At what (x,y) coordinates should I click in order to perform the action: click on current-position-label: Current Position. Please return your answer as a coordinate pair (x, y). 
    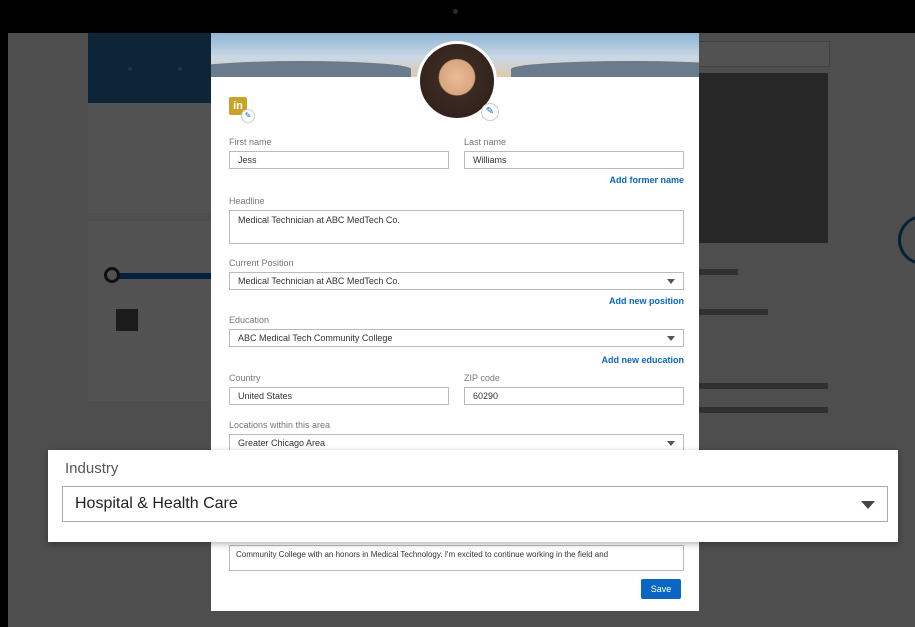
    Looking at the image, I should click on (261, 263).